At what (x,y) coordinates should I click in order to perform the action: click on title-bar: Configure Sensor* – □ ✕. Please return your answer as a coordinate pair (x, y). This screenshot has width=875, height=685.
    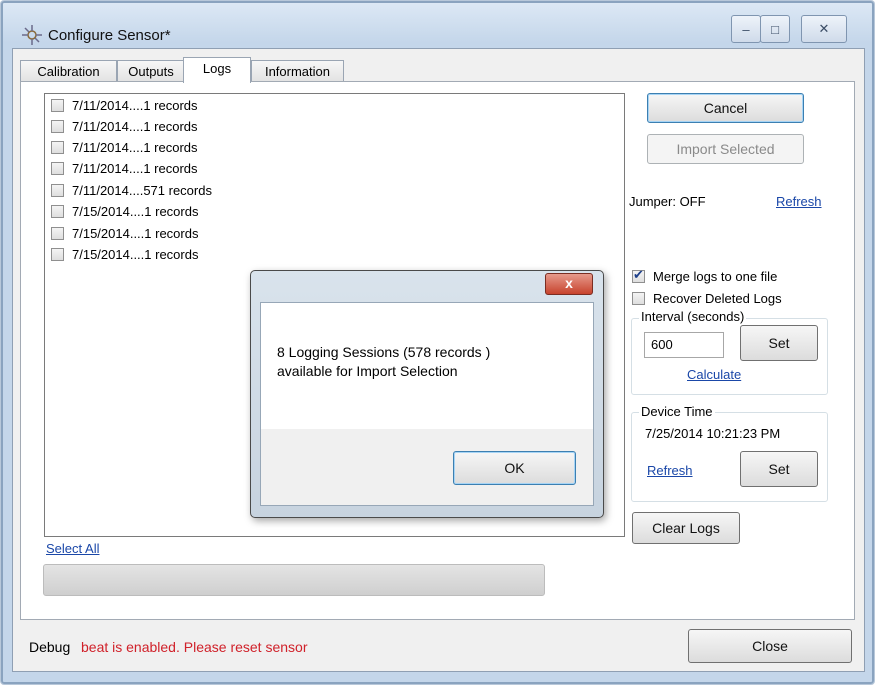
    Looking at the image, I should click on (440, 29).